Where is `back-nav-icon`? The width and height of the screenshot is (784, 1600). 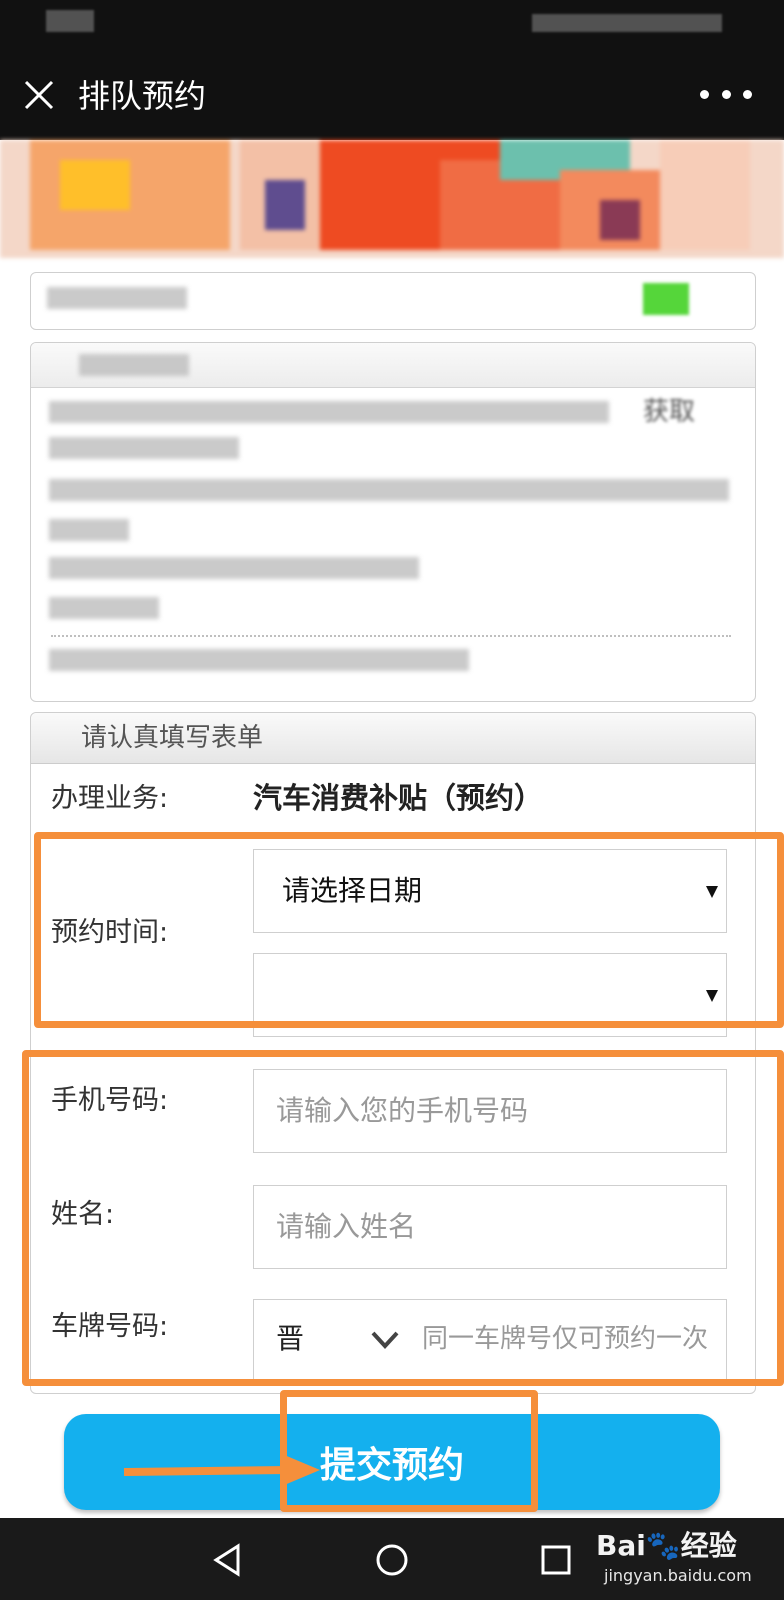
back-nav-icon is located at coordinates (228, 1560).